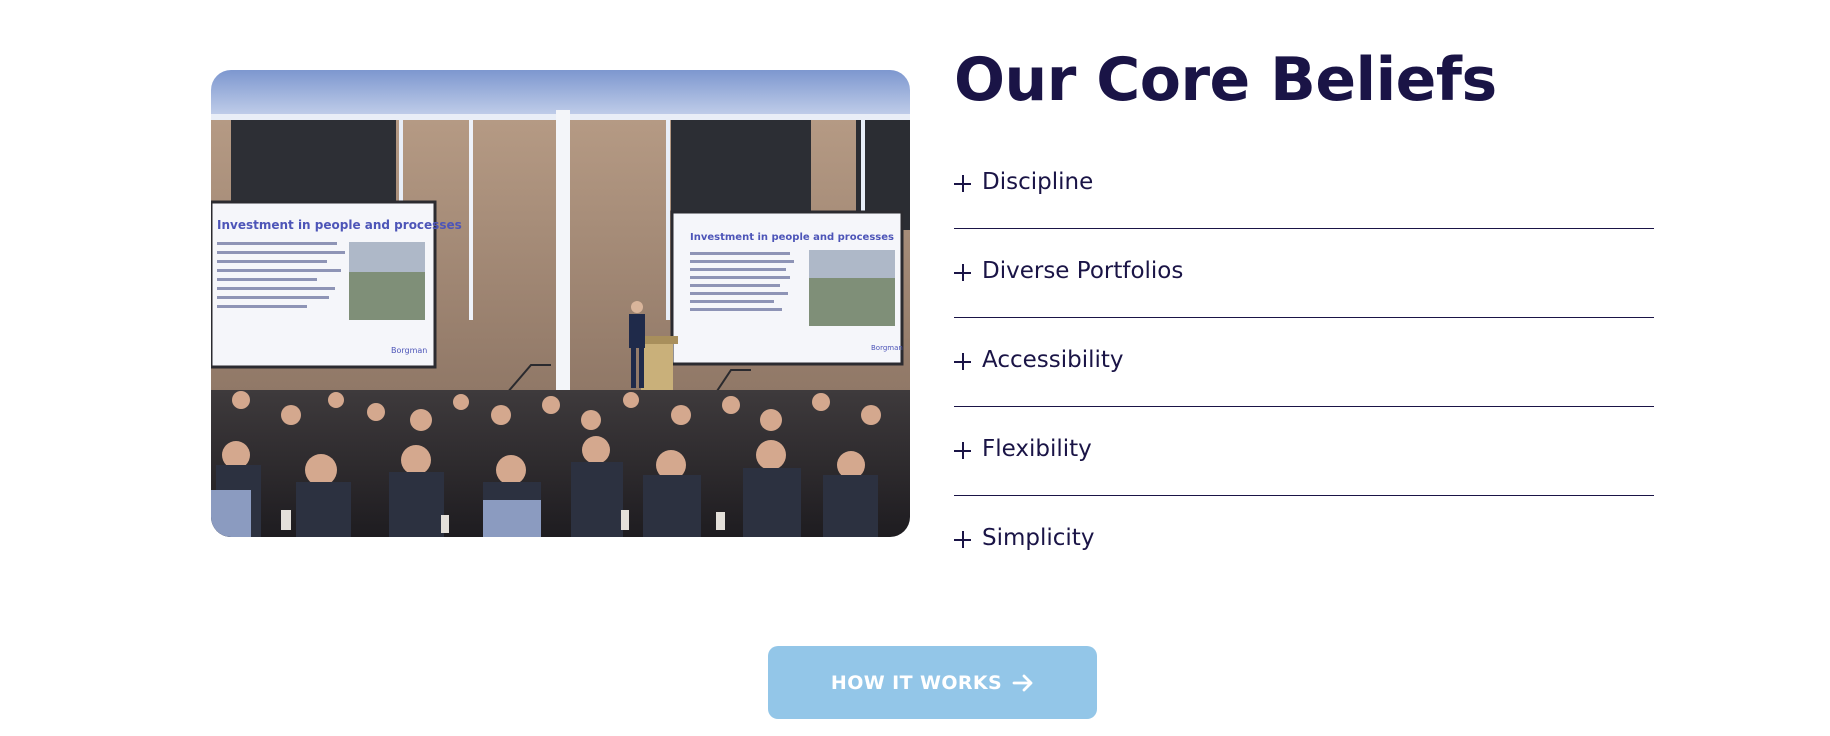 The image size is (1830, 736). I want to click on arrow-right-icon, so click(1022, 682).